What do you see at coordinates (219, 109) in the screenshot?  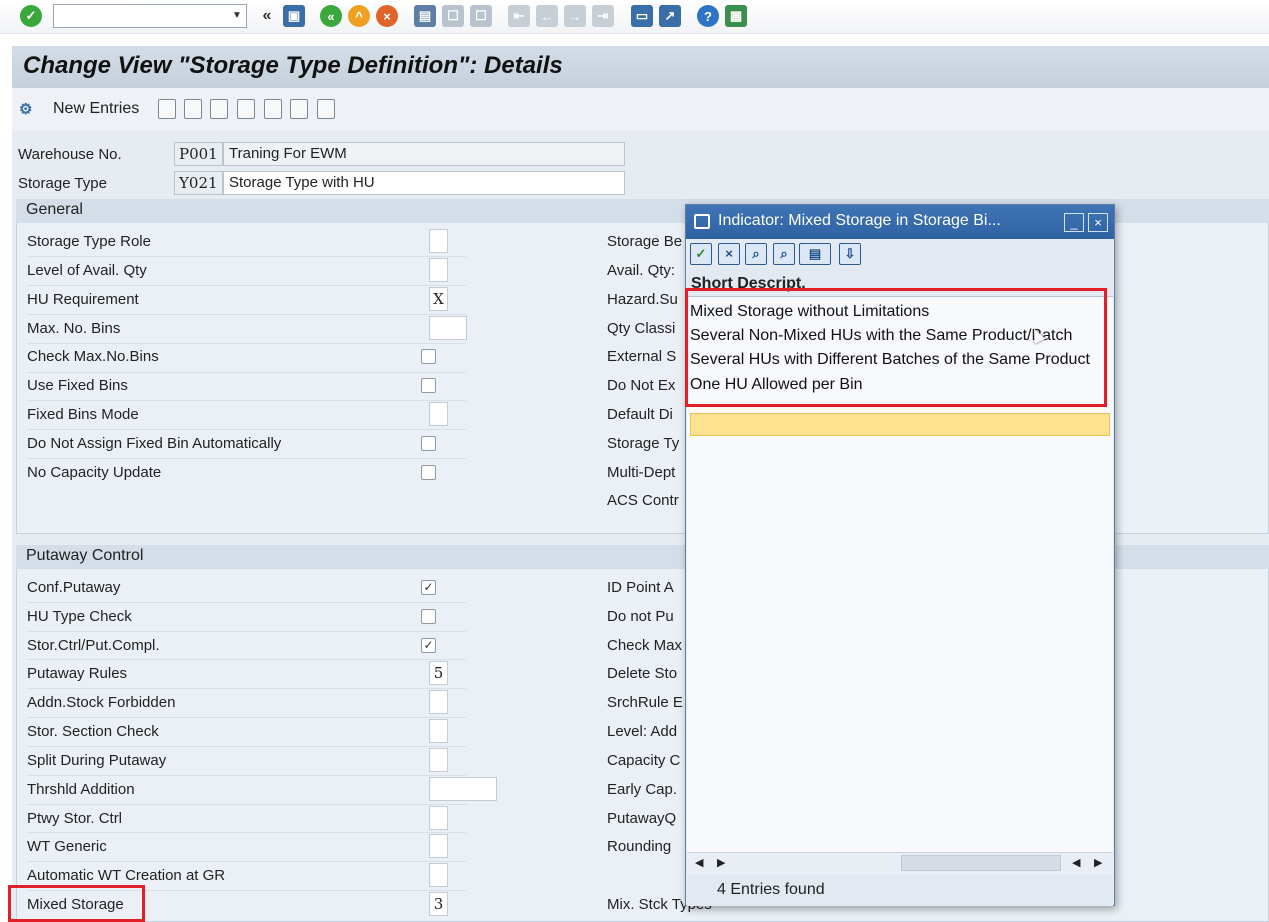 I see `undo-change-icon` at bounding box center [219, 109].